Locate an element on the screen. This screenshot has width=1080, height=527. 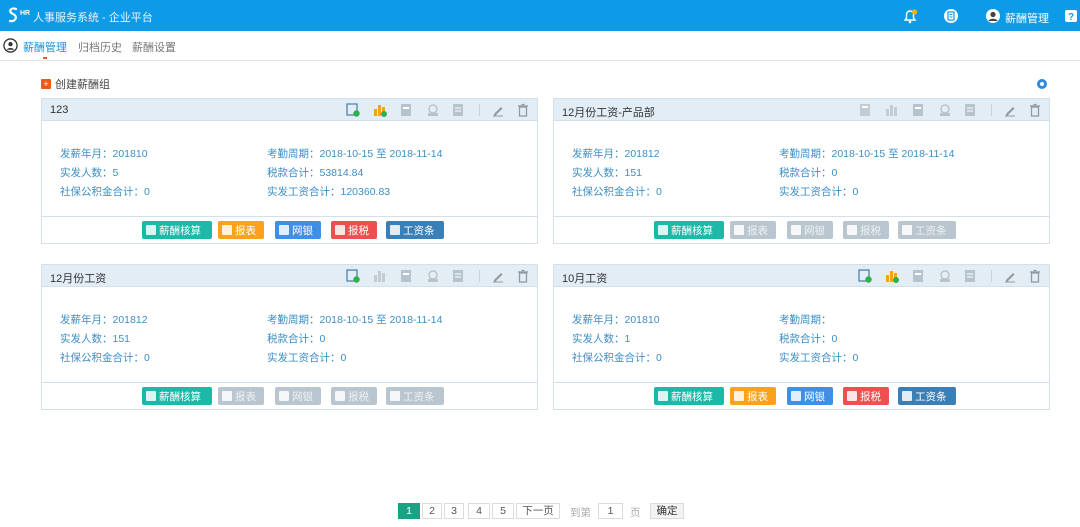
tax-total: 税款合计：53814.84 is located at coordinates (315, 173).